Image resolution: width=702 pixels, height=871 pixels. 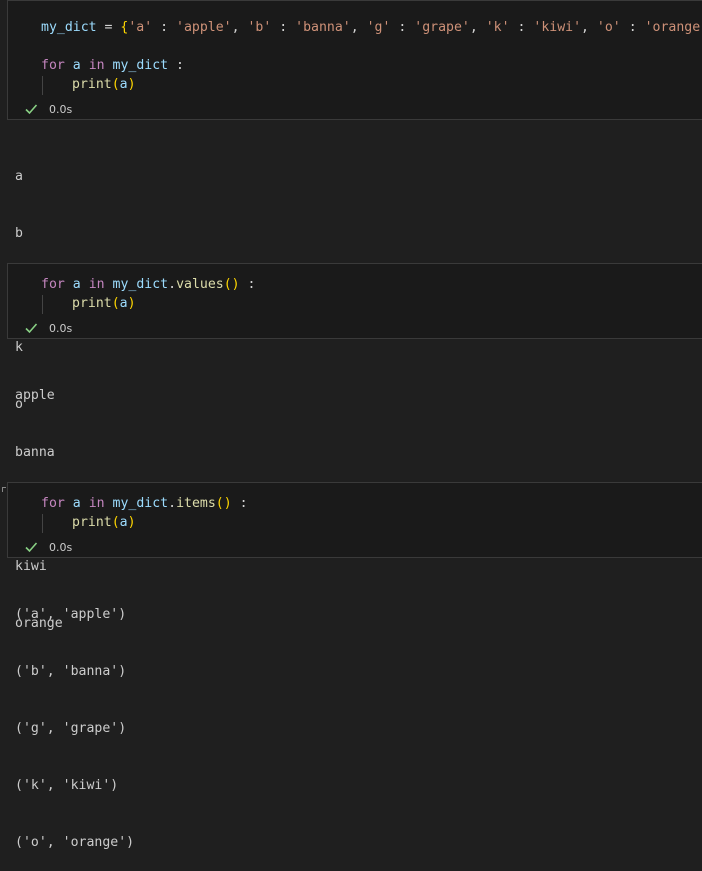 I want to click on output-line: ('o', 'orange'), so click(x=75, y=842).